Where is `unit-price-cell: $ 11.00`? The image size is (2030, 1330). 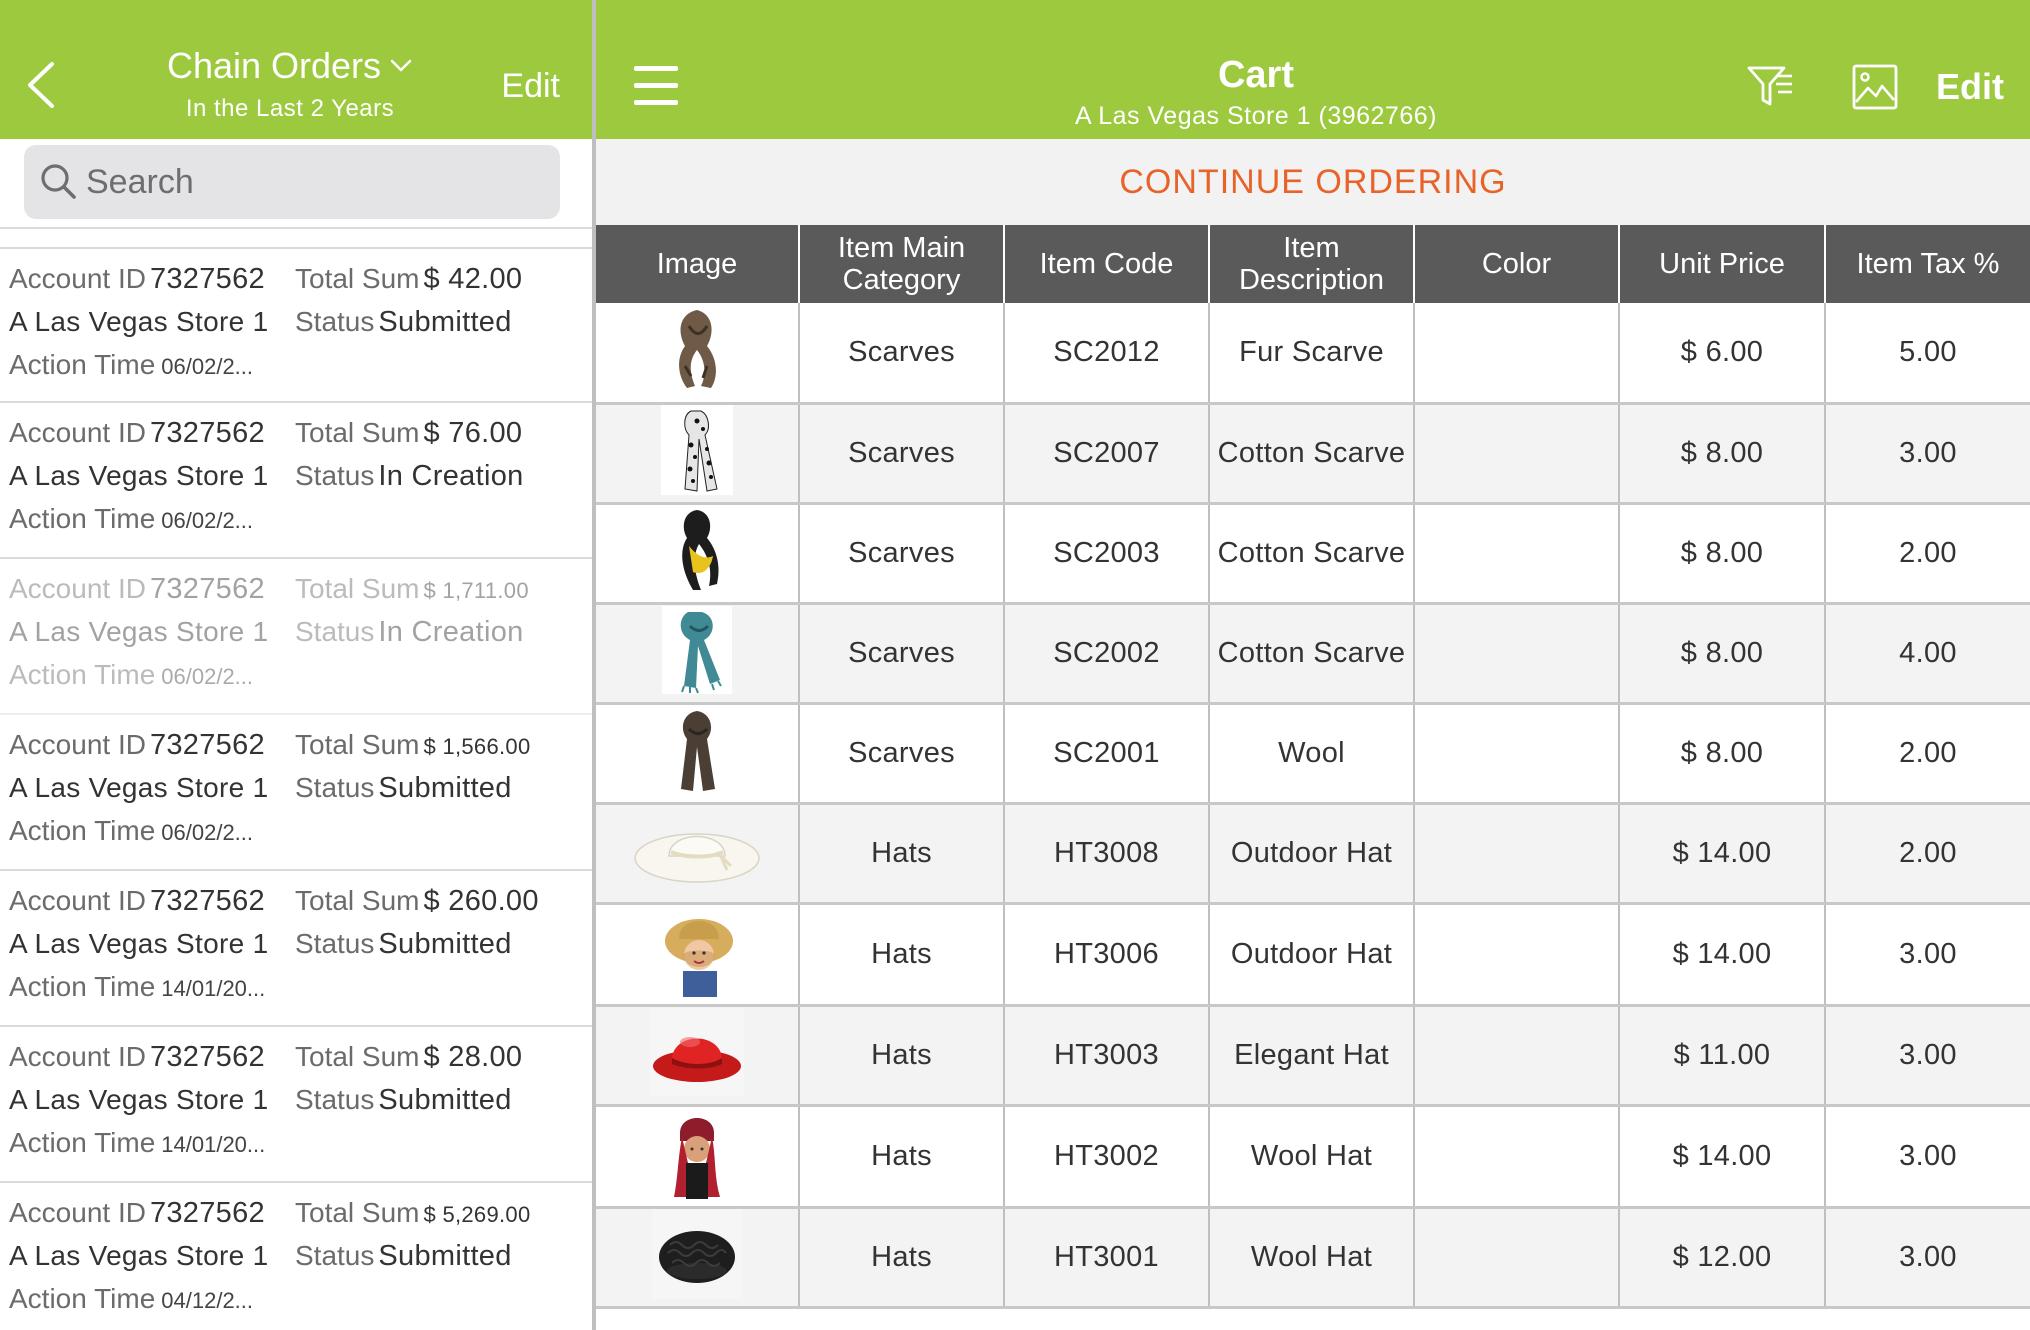 unit-price-cell: $ 11.00 is located at coordinates (1722, 1056).